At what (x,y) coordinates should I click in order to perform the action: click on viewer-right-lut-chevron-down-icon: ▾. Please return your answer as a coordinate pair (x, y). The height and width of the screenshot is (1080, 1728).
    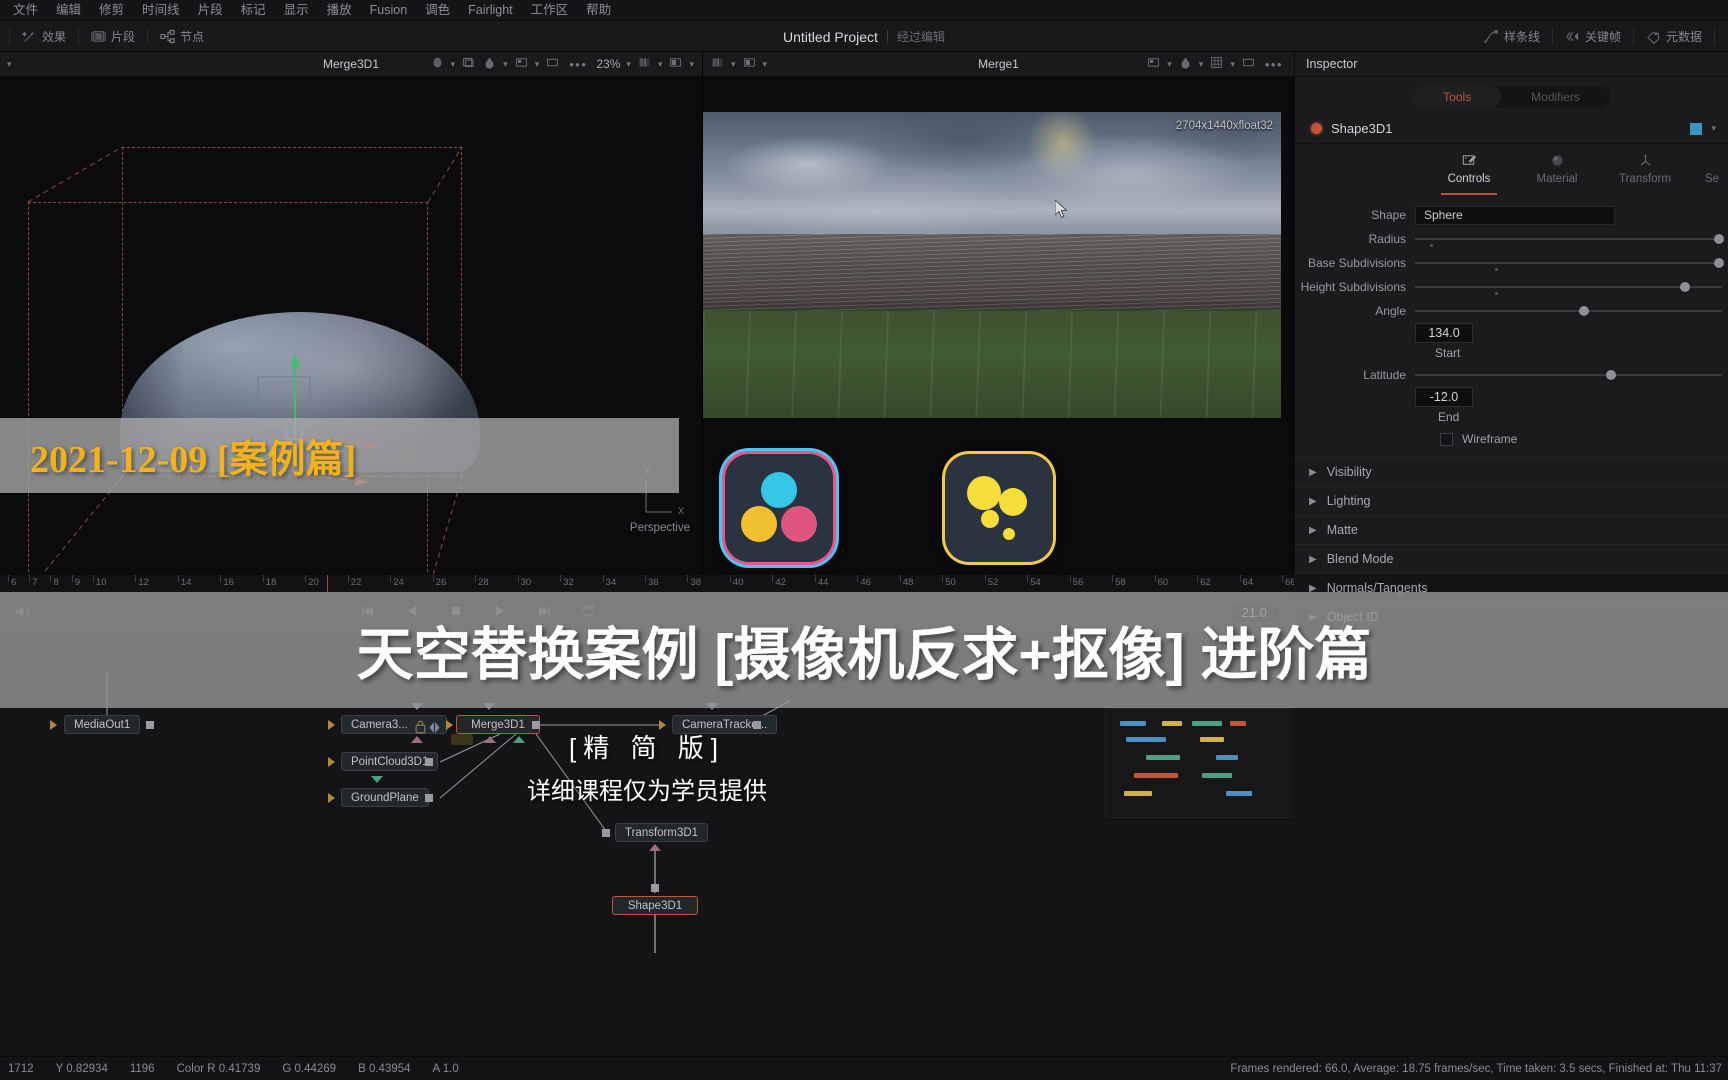
    Looking at the image, I should click on (1201, 64).